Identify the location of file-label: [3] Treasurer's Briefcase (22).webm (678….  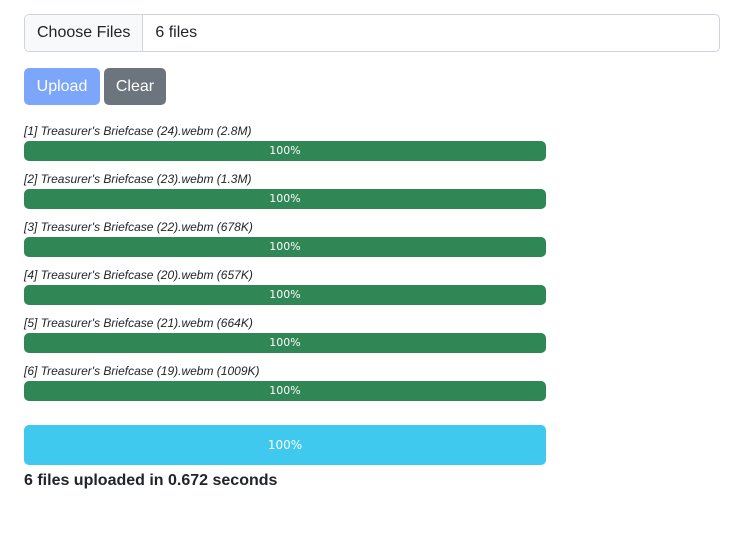
(138, 227).